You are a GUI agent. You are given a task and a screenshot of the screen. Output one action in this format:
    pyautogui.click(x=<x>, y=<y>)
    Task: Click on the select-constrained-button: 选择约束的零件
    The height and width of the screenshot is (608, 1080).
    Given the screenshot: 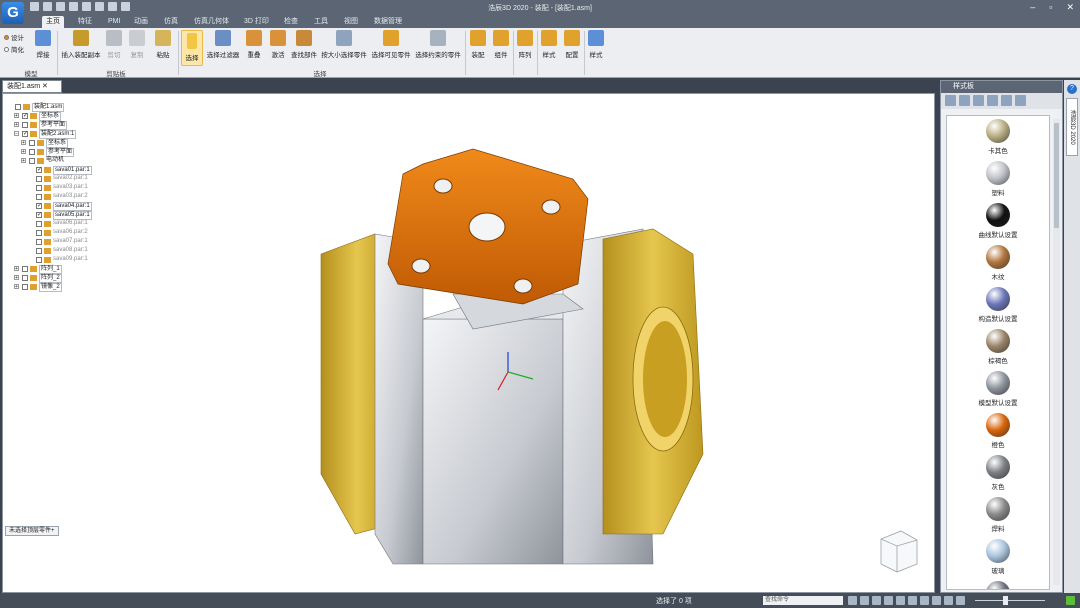 What is the action you would take?
    pyautogui.click(x=438, y=44)
    